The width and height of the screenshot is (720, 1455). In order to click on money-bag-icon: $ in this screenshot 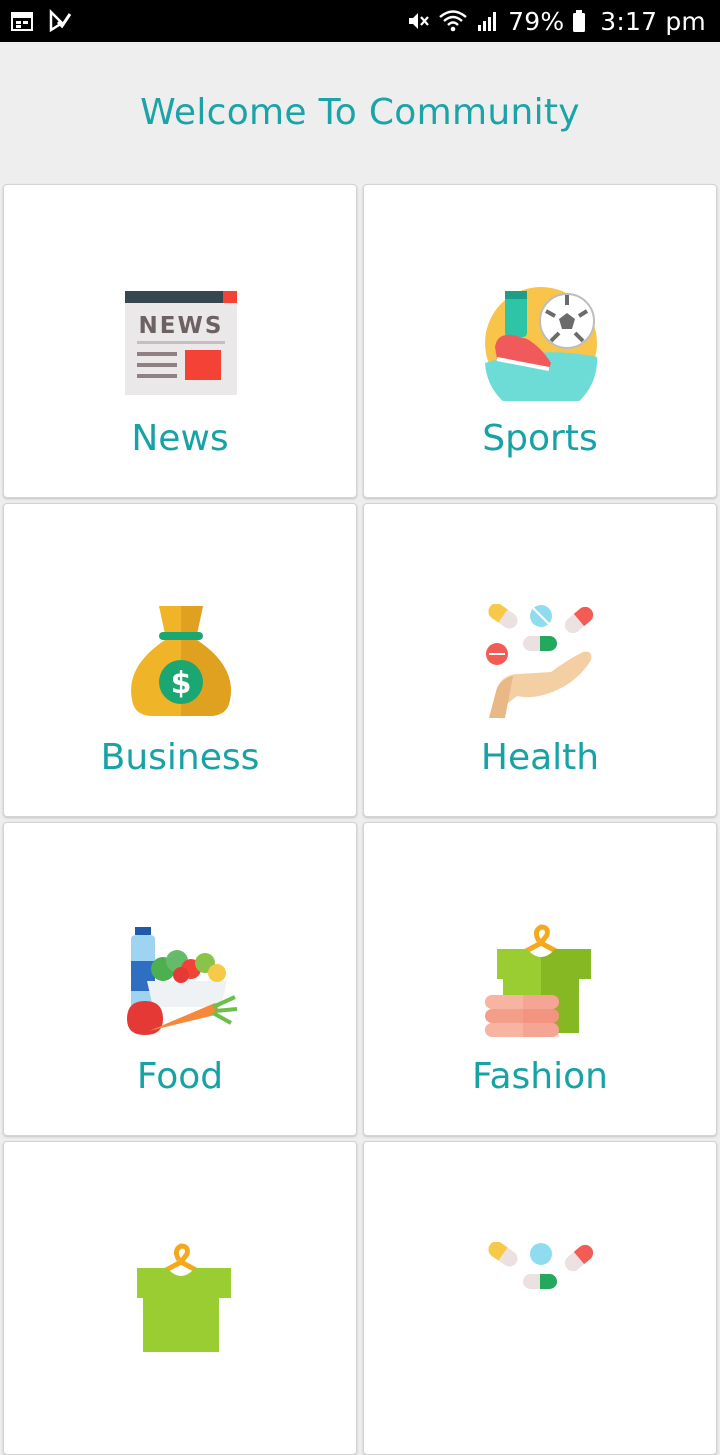, I will do `click(181, 661)`.